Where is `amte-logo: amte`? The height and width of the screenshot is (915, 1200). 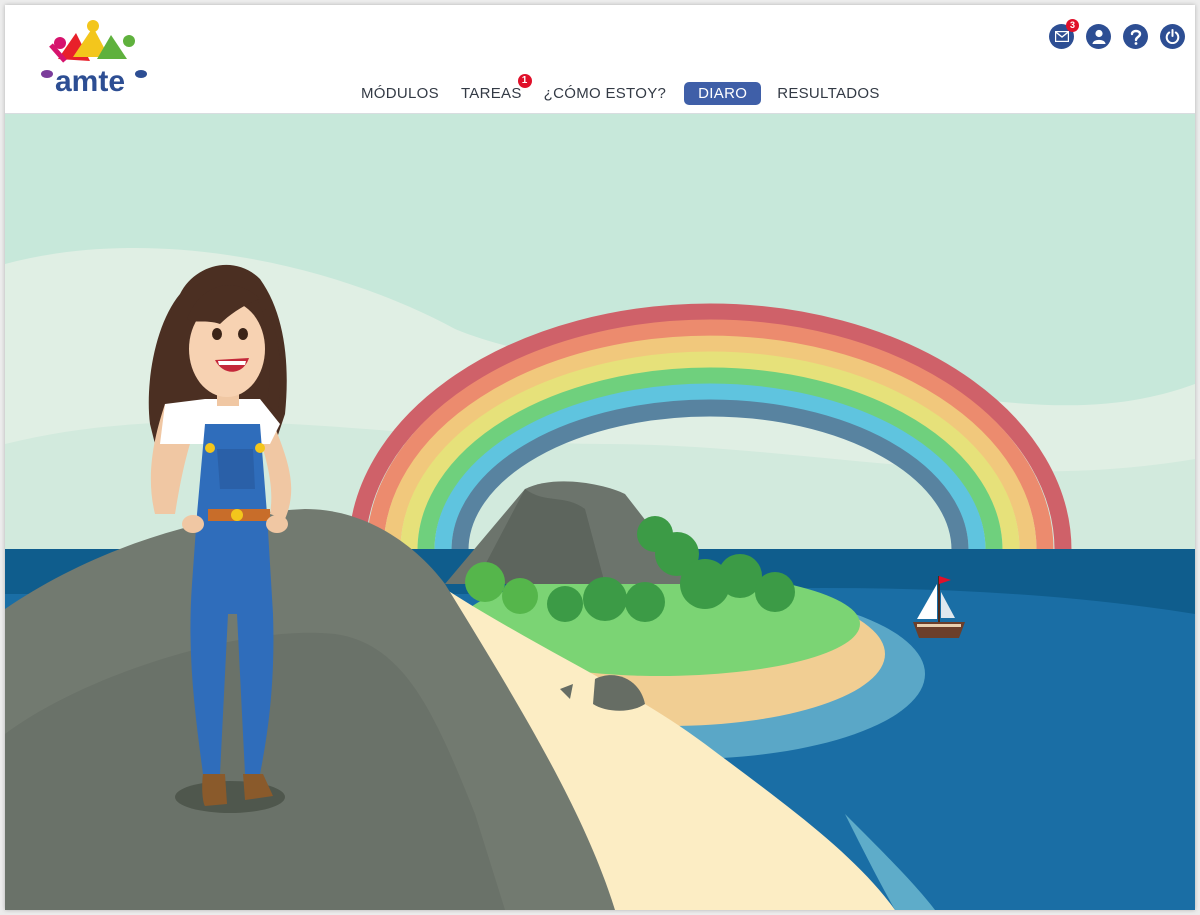 amte-logo: amte is located at coordinates (92, 59).